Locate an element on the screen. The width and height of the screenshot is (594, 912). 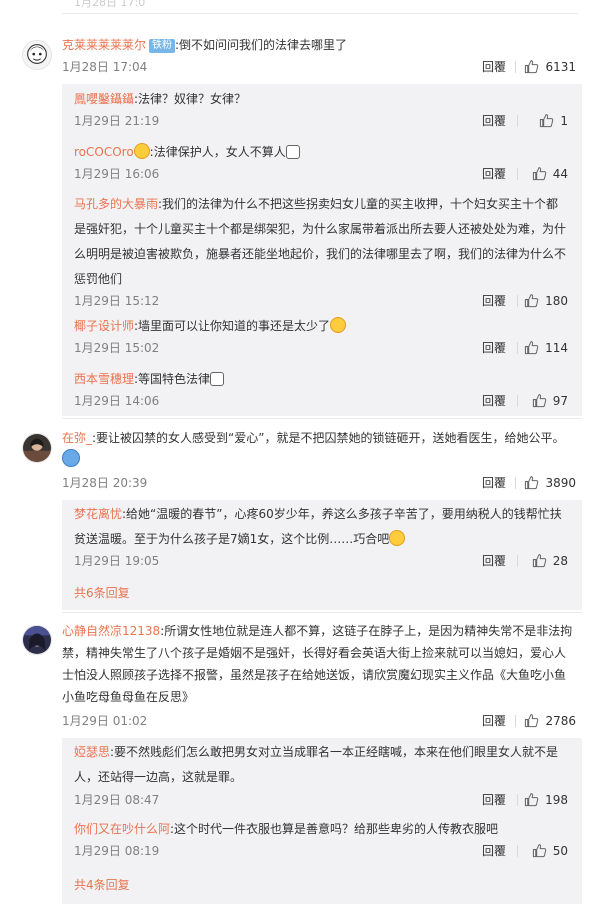
reply-username: 你们又在吵什么阿 is located at coordinates (122, 829).